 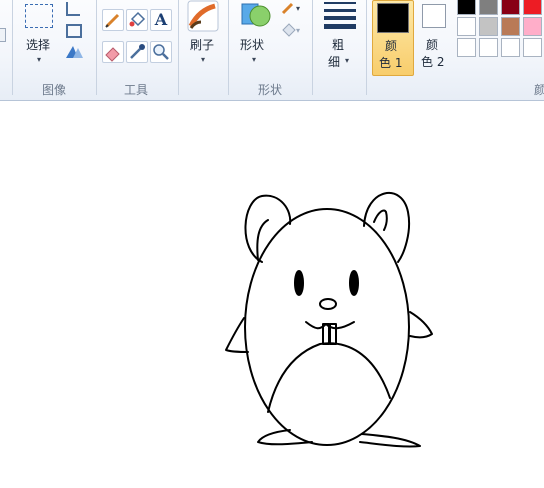 I want to click on color2-button: 颜 色 2, so click(x=434, y=37).